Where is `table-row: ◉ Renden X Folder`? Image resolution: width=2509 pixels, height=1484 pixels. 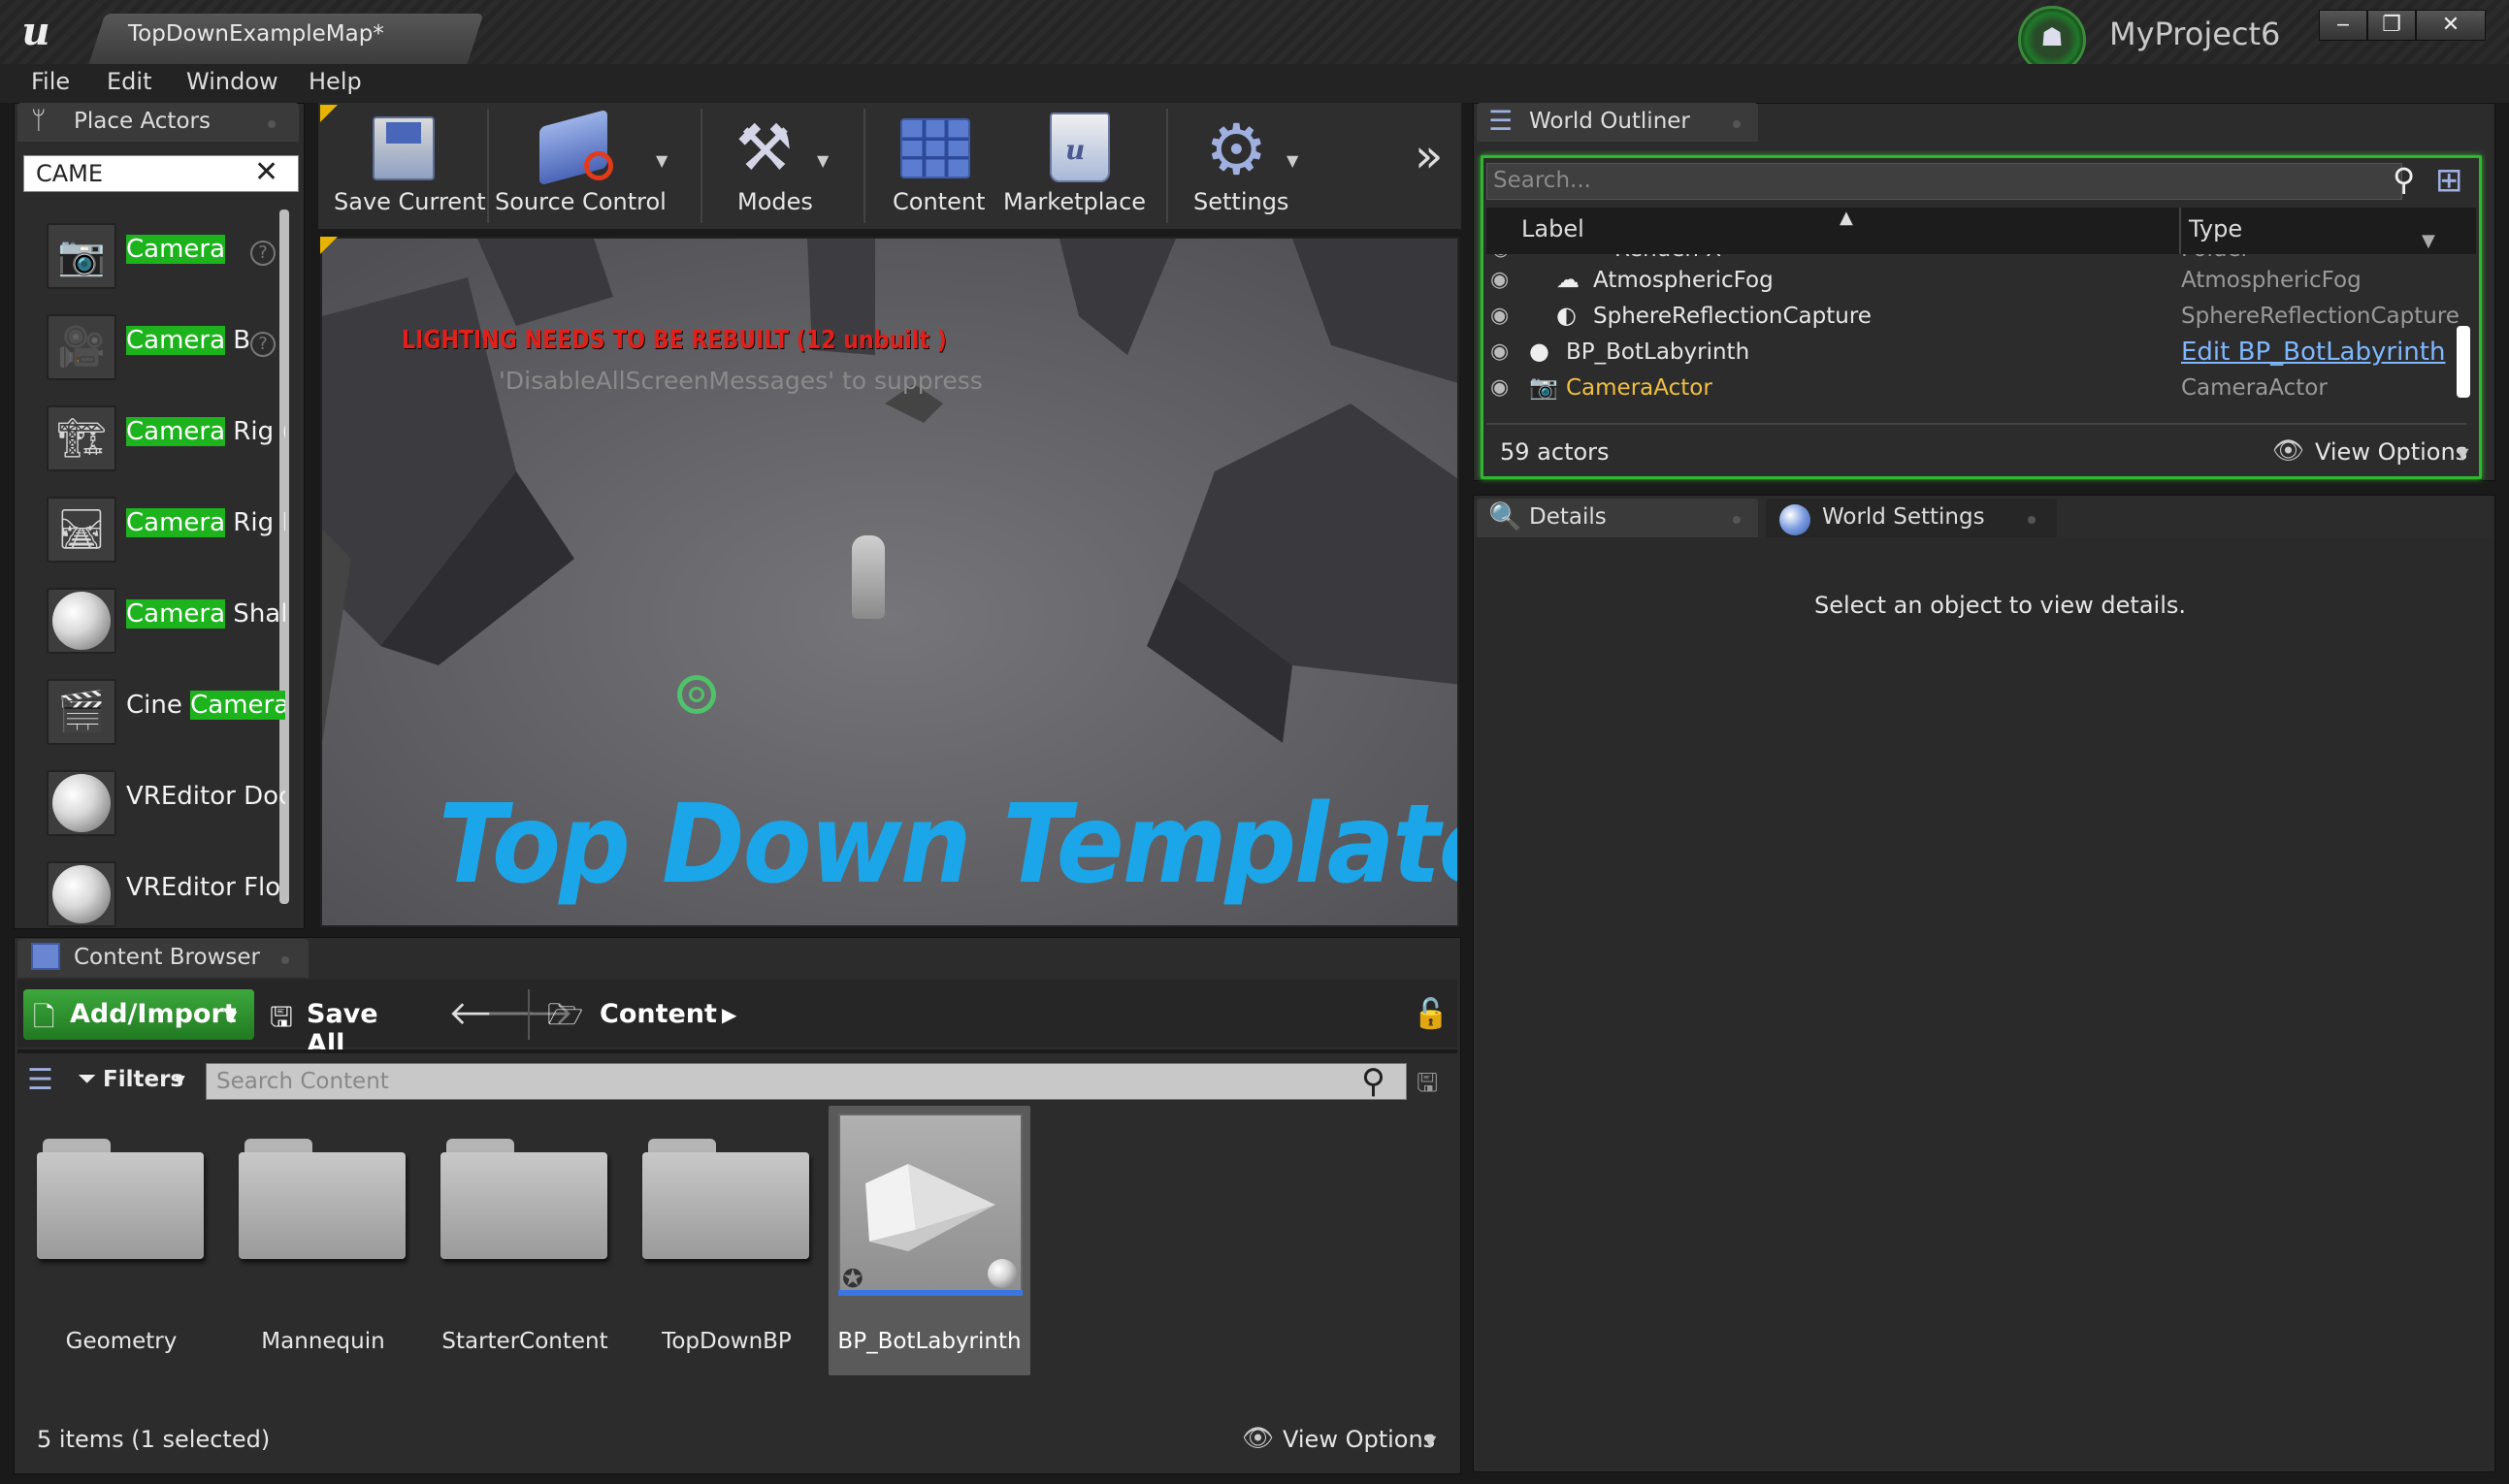
table-row: ◉ Renden X Folder is located at coordinates (1976, 260).